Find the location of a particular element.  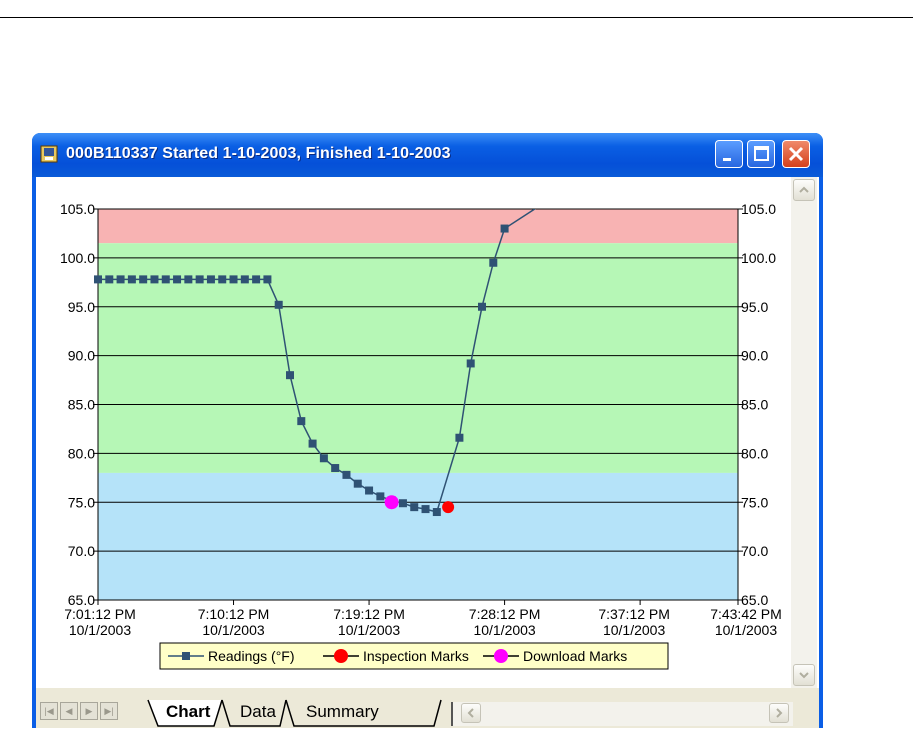

scroll-right-button is located at coordinates (779, 713).